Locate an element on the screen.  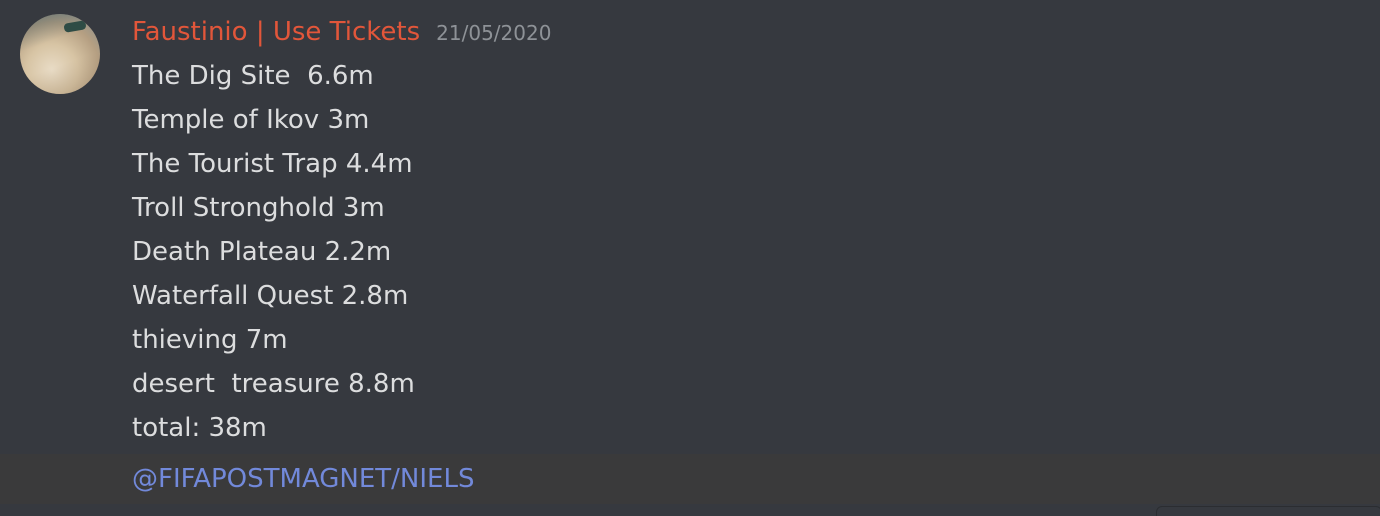
message-line: Troll Stronghold 3m is located at coordinates (258, 208).